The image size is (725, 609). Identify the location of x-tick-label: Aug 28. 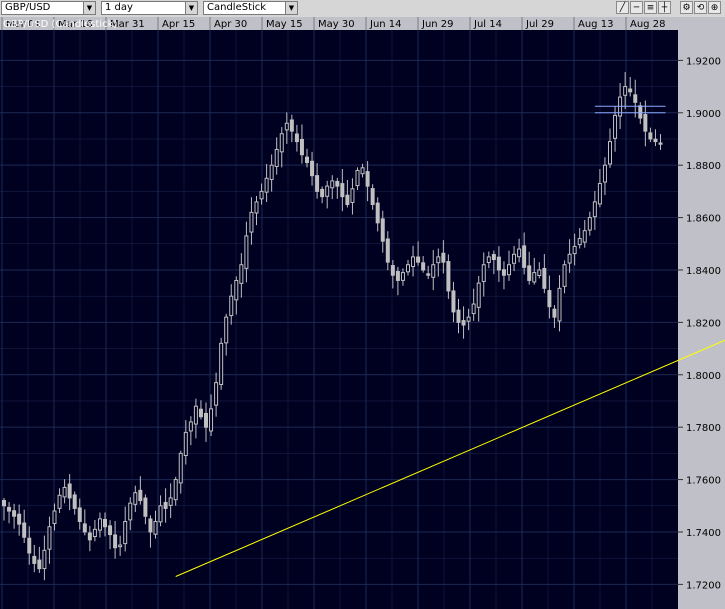
(647, 24).